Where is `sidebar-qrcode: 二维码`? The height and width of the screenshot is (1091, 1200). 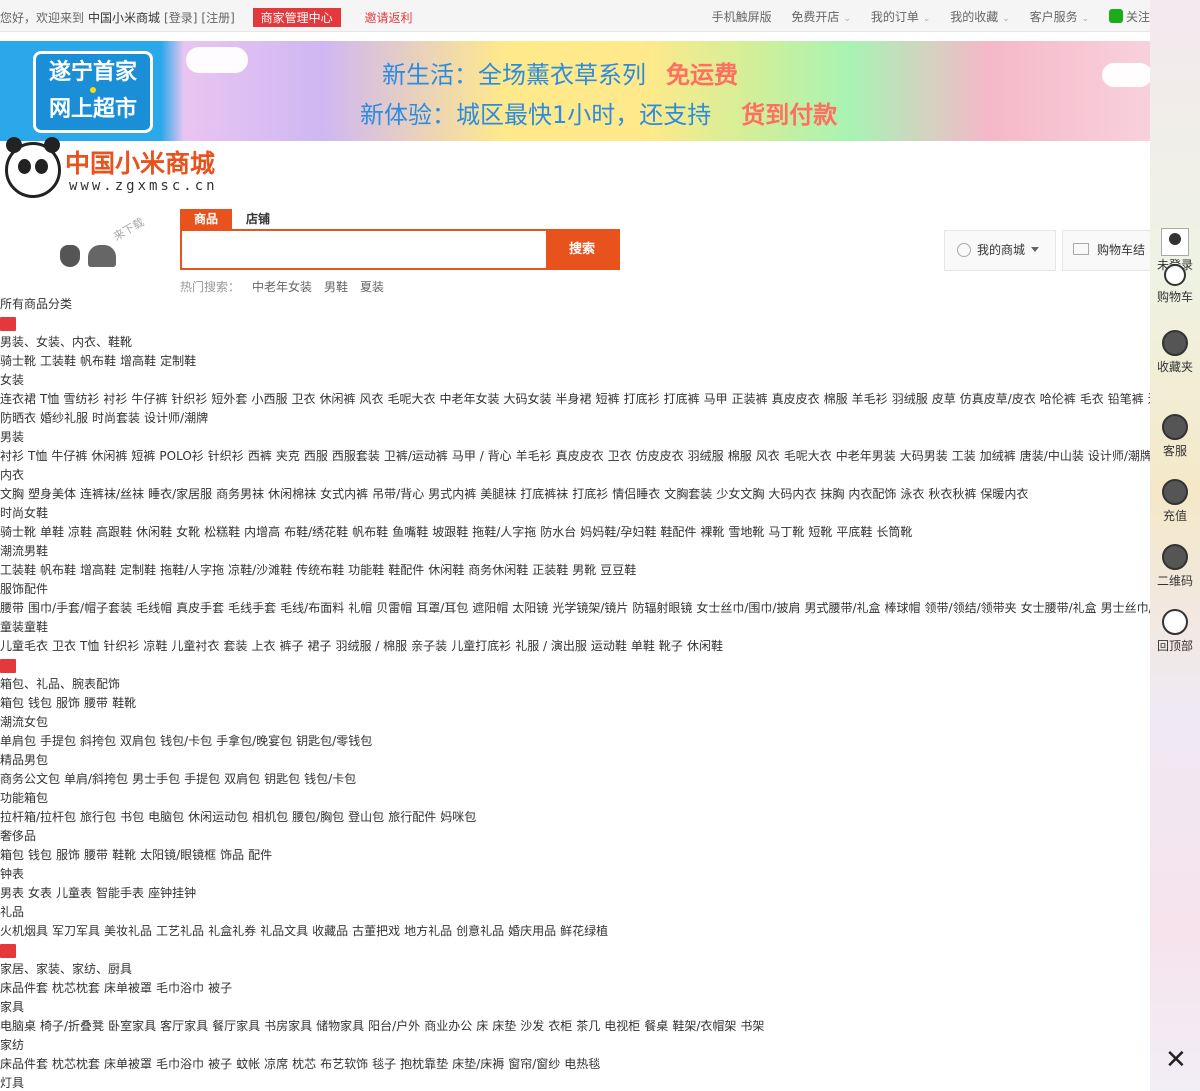
sidebar-qrcode: 二维码 is located at coordinates (1175, 566).